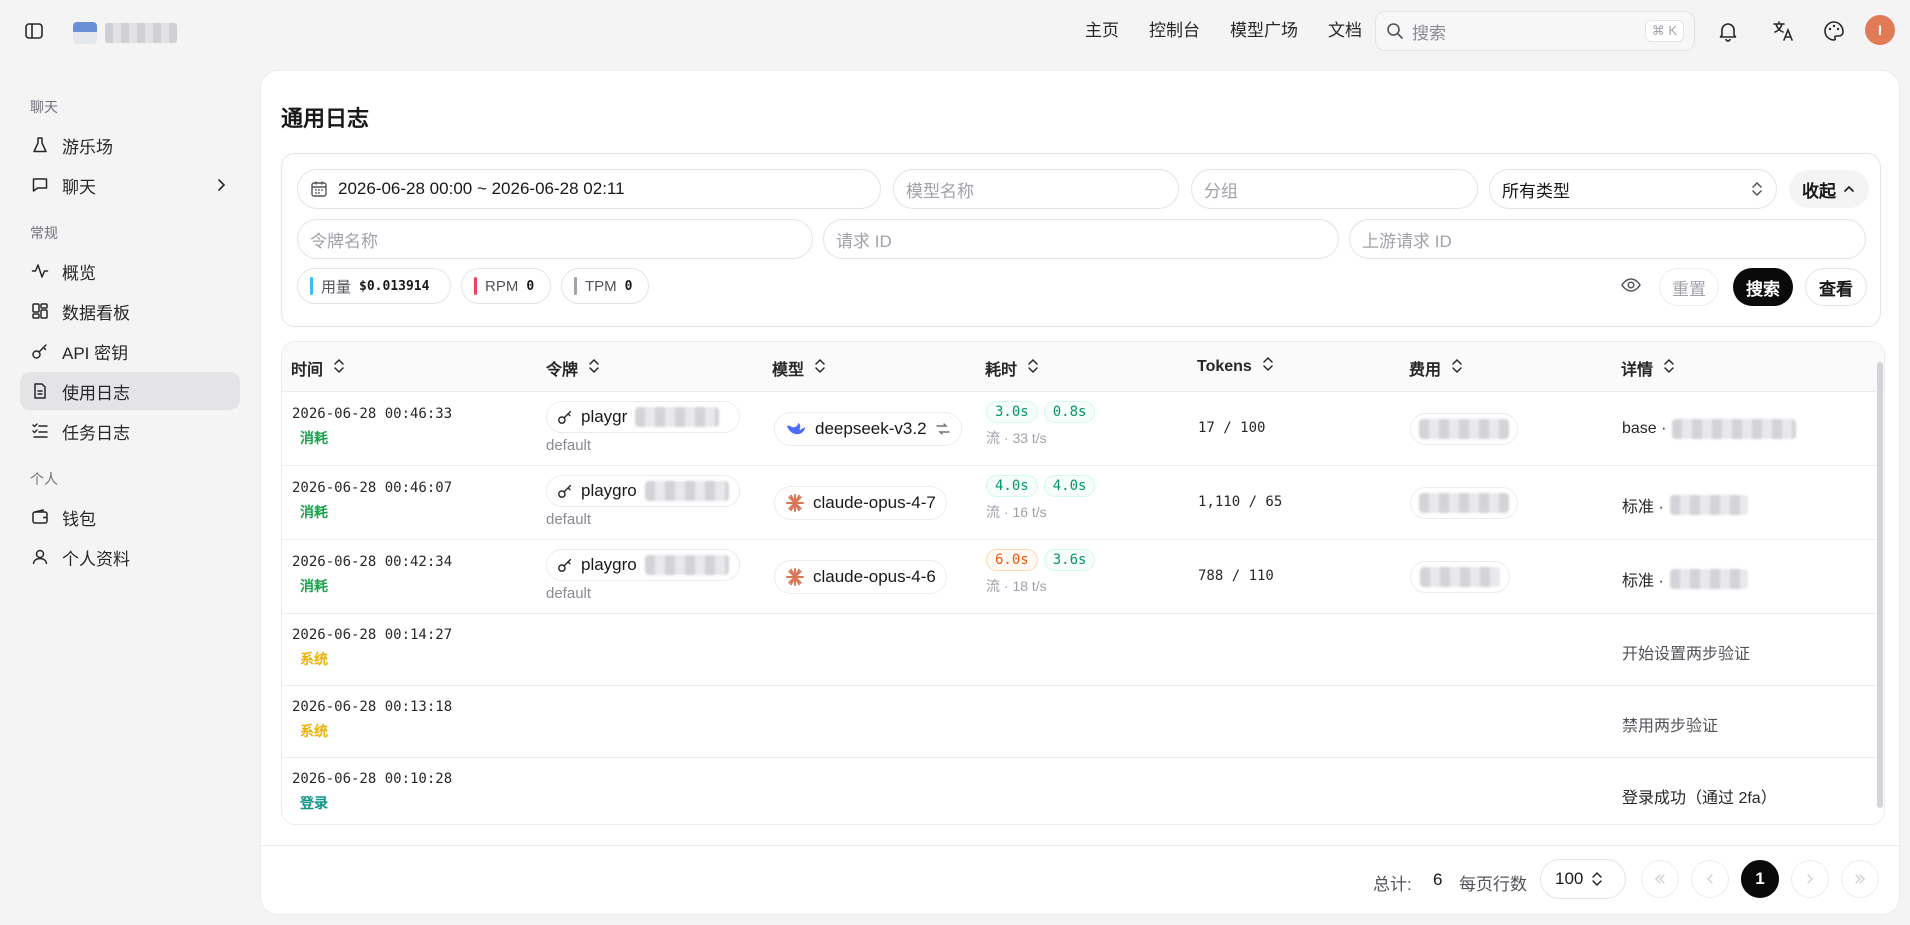 The height and width of the screenshot is (925, 1910). I want to click on sidebar-item-overview: 概览, so click(130, 271).